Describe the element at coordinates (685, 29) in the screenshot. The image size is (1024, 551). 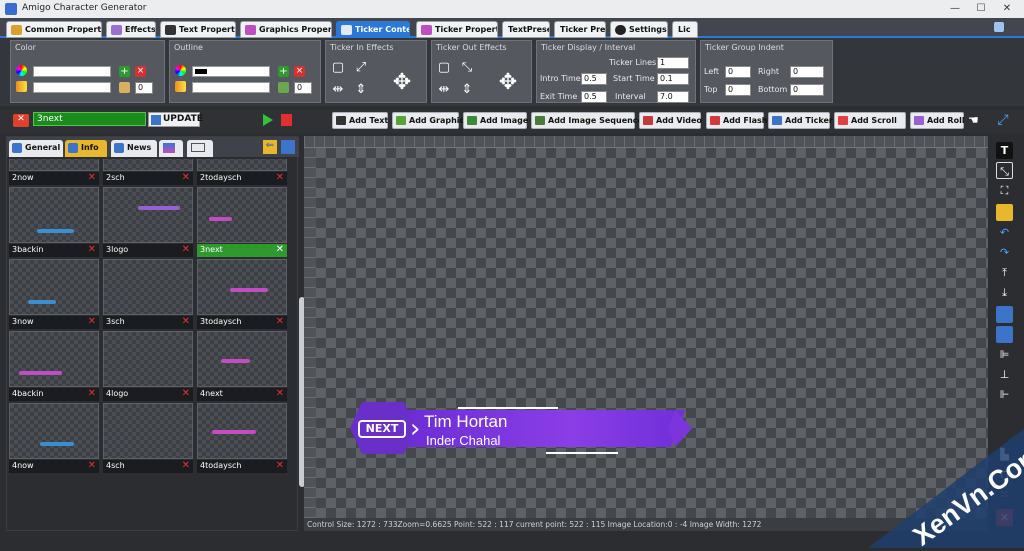
I see `tab-lic: Lic` at that location.